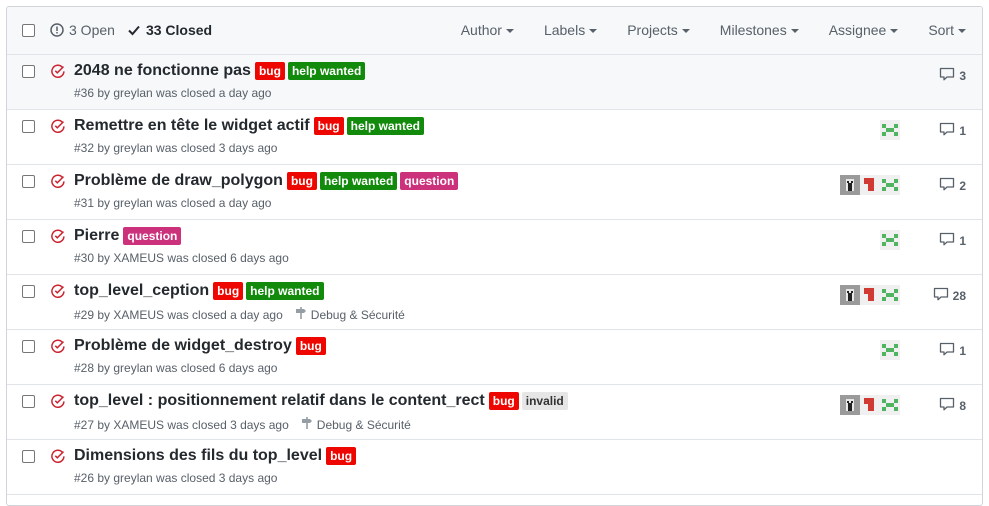 This screenshot has width=989, height=506. I want to click on issue-label: invalid, so click(544, 401).